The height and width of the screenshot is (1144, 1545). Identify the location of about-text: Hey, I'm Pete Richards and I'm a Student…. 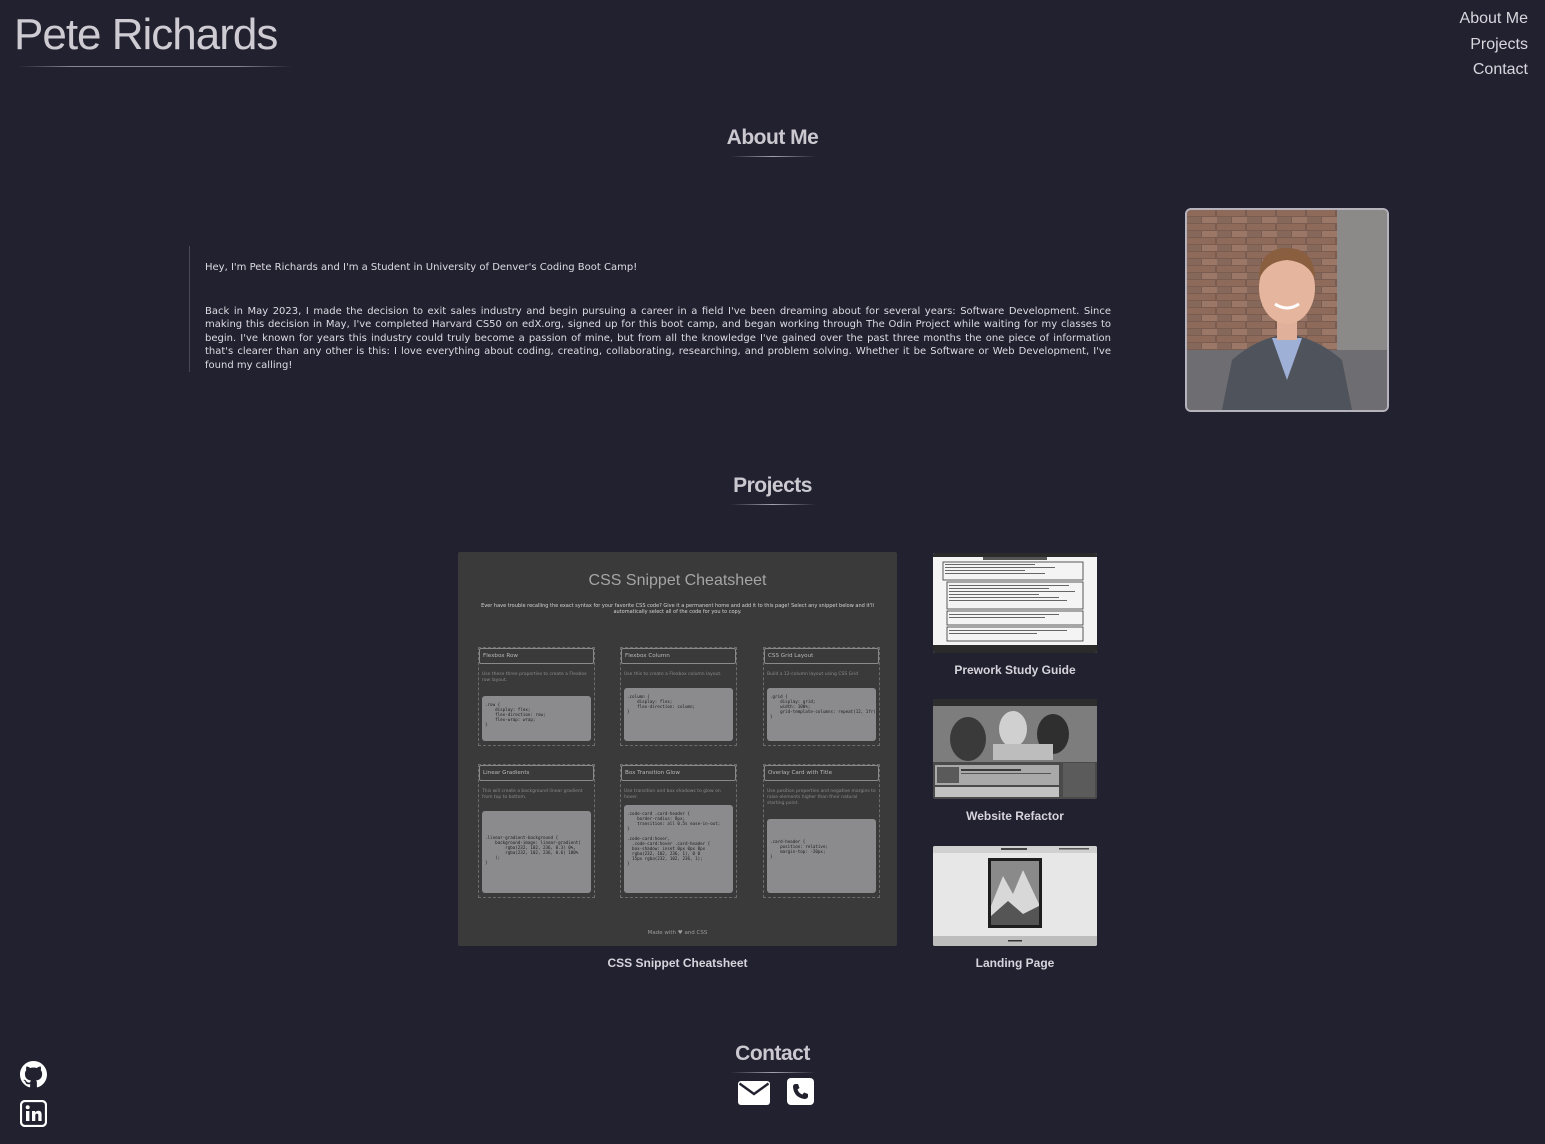
(650, 309).